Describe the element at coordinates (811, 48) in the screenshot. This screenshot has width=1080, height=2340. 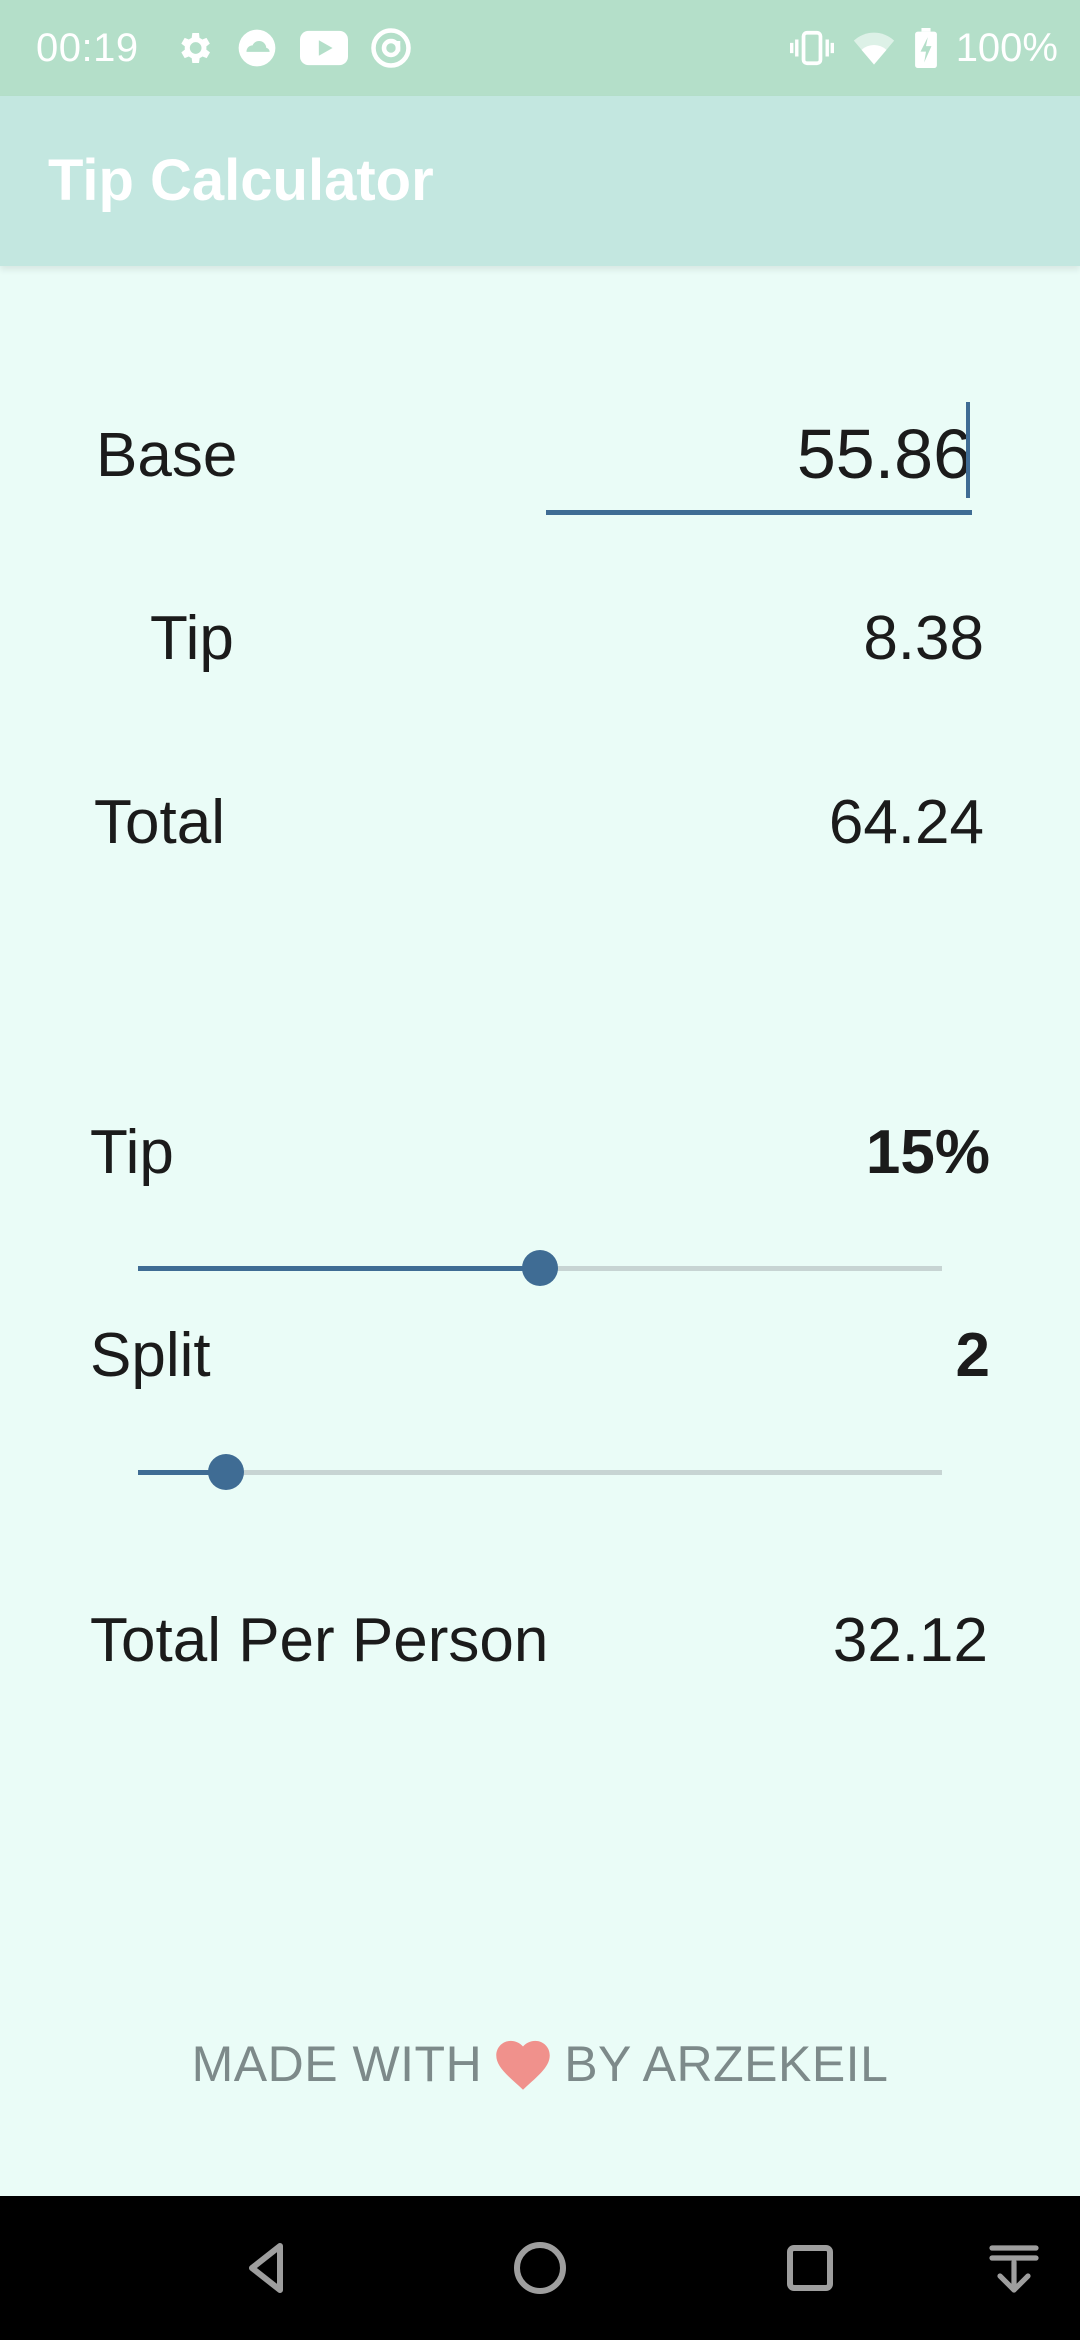
I see `vibrate-icon` at that location.